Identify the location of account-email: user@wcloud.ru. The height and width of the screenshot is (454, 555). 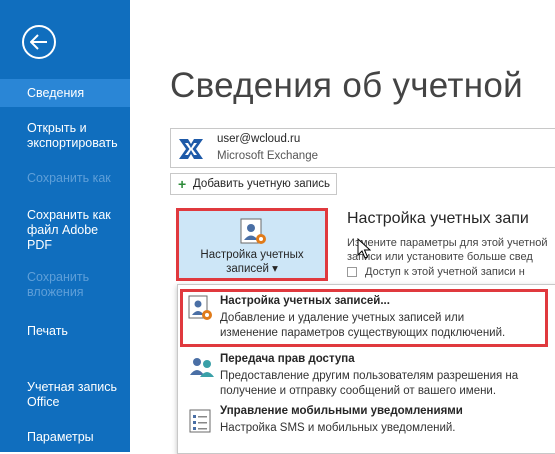
(259, 139).